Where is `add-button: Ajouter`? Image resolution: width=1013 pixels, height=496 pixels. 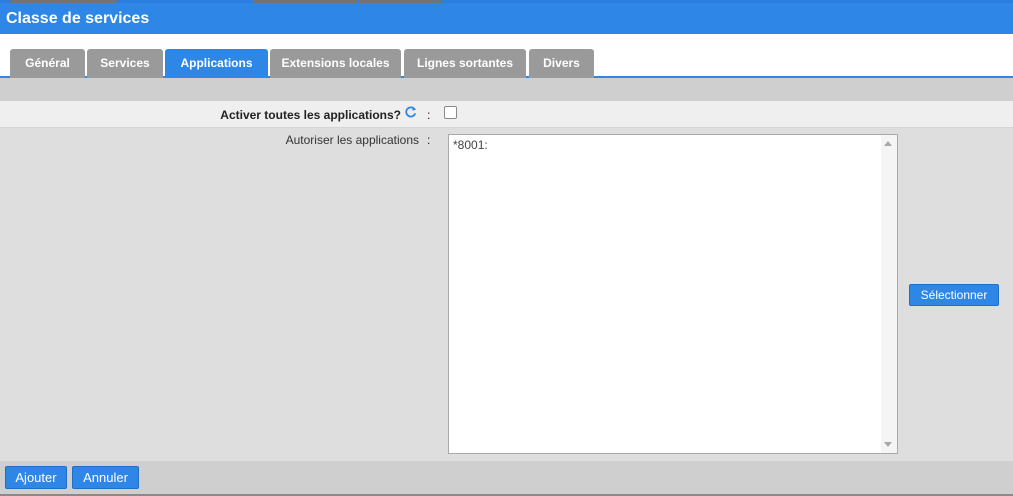
add-button: Ajouter is located at coordinates (36, 477).